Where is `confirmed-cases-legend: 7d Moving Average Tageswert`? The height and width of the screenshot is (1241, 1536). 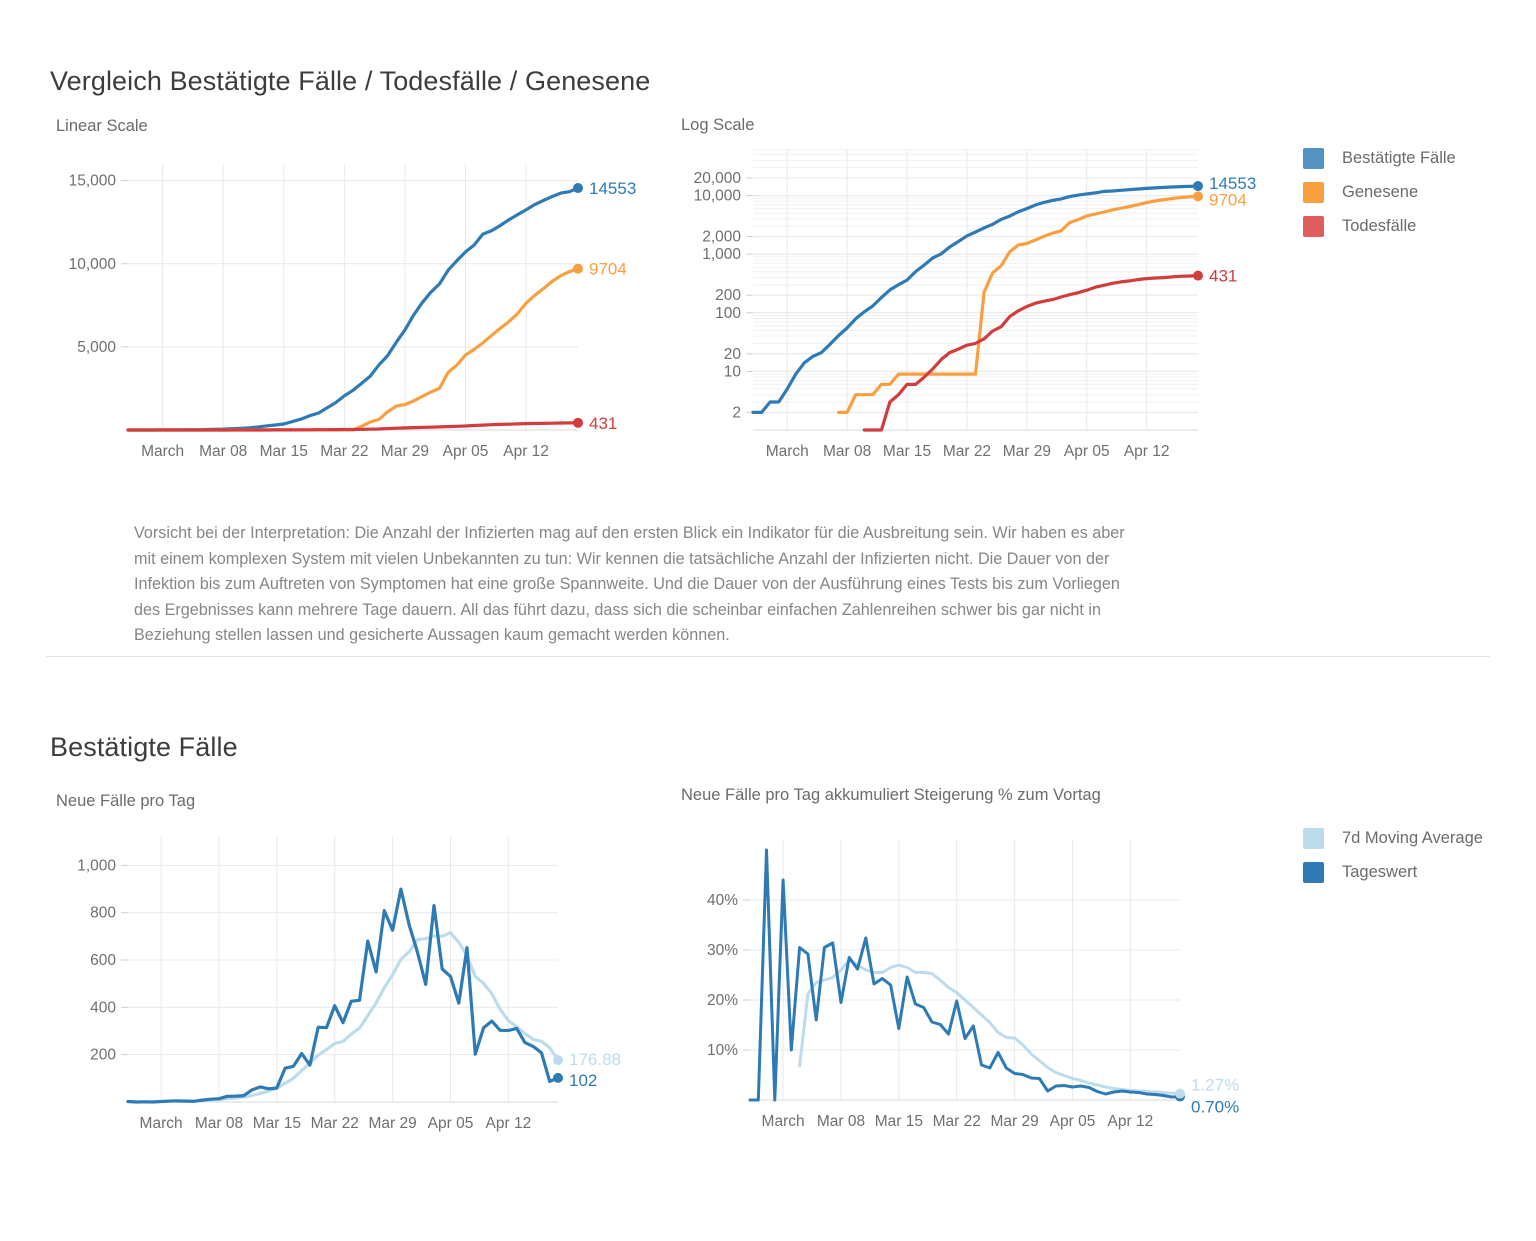 confirmed-cases-legend: 7d Moving Average Tageswert is located at coordinates (1393, 861).